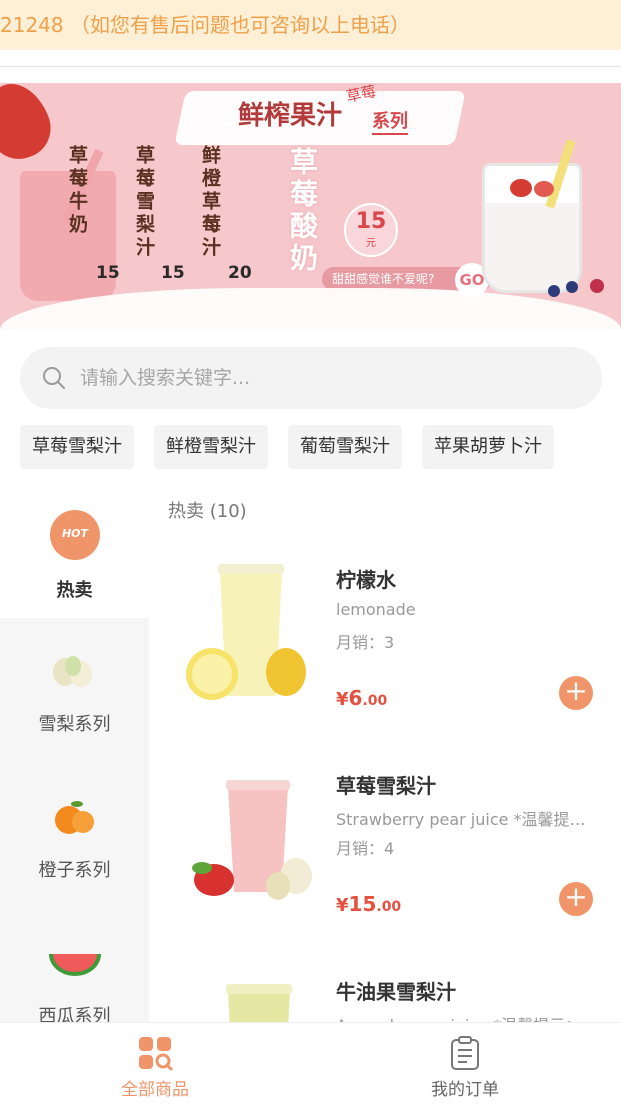 Image resolution: width=621 pixels, height=1104 pixels. Describe the element at coordinates (465, 1090) in the screenshot. I see `tab-label: 我的订单` at that location.